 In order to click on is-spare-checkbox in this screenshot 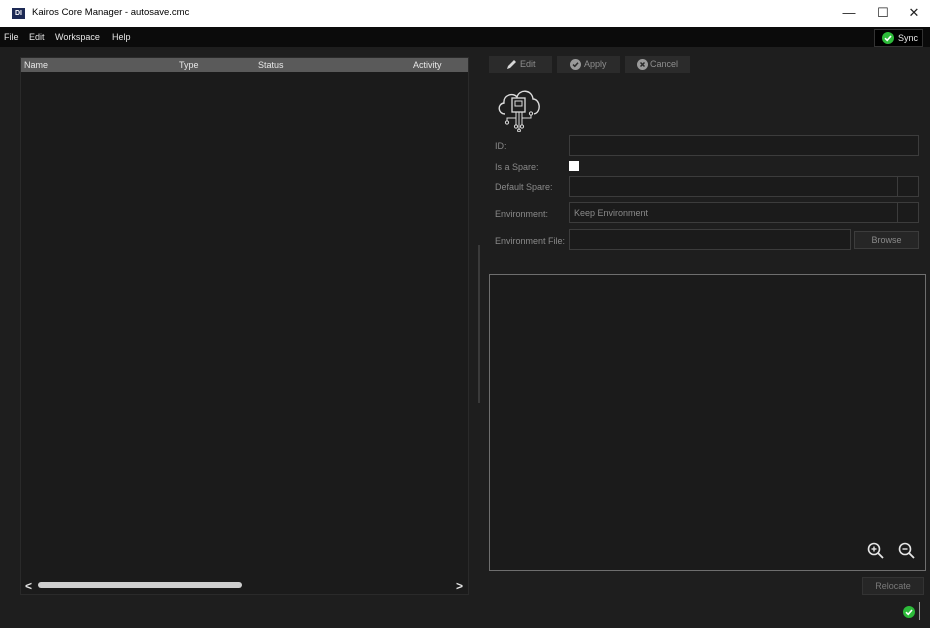, I will do `click(574, 166)`.